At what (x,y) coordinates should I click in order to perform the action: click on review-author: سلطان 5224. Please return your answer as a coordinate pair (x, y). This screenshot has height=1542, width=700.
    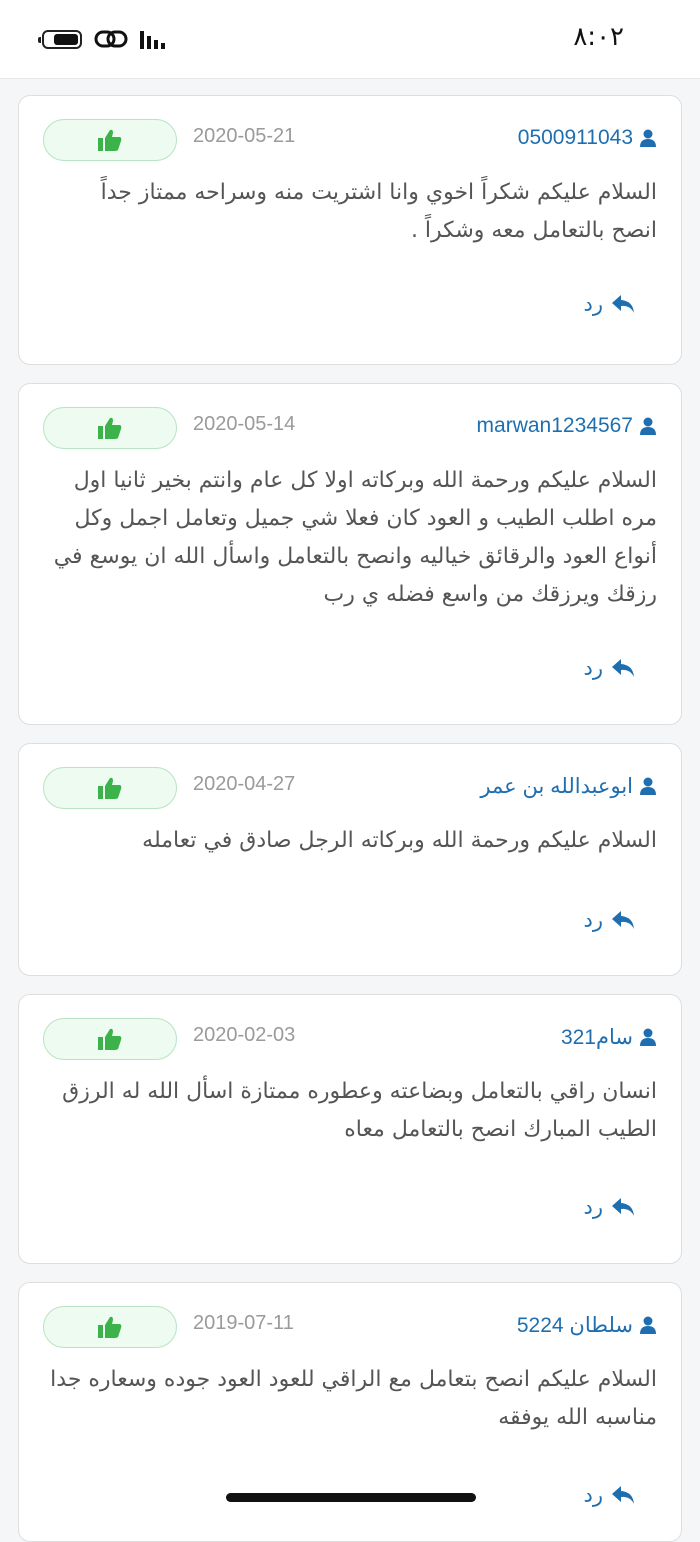
    Looking at the image, I should click on (587, 1325).